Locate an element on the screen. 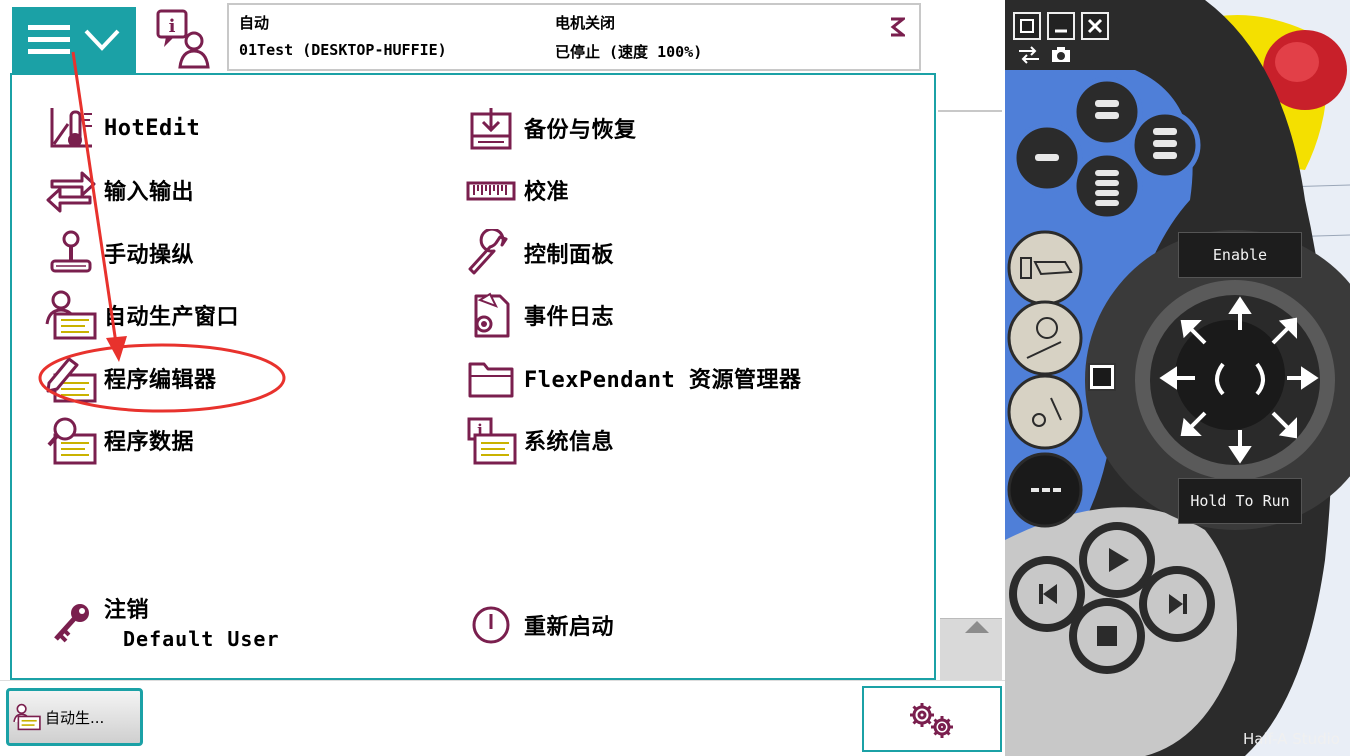  wrench-icon is located at coordinates (491, 253).